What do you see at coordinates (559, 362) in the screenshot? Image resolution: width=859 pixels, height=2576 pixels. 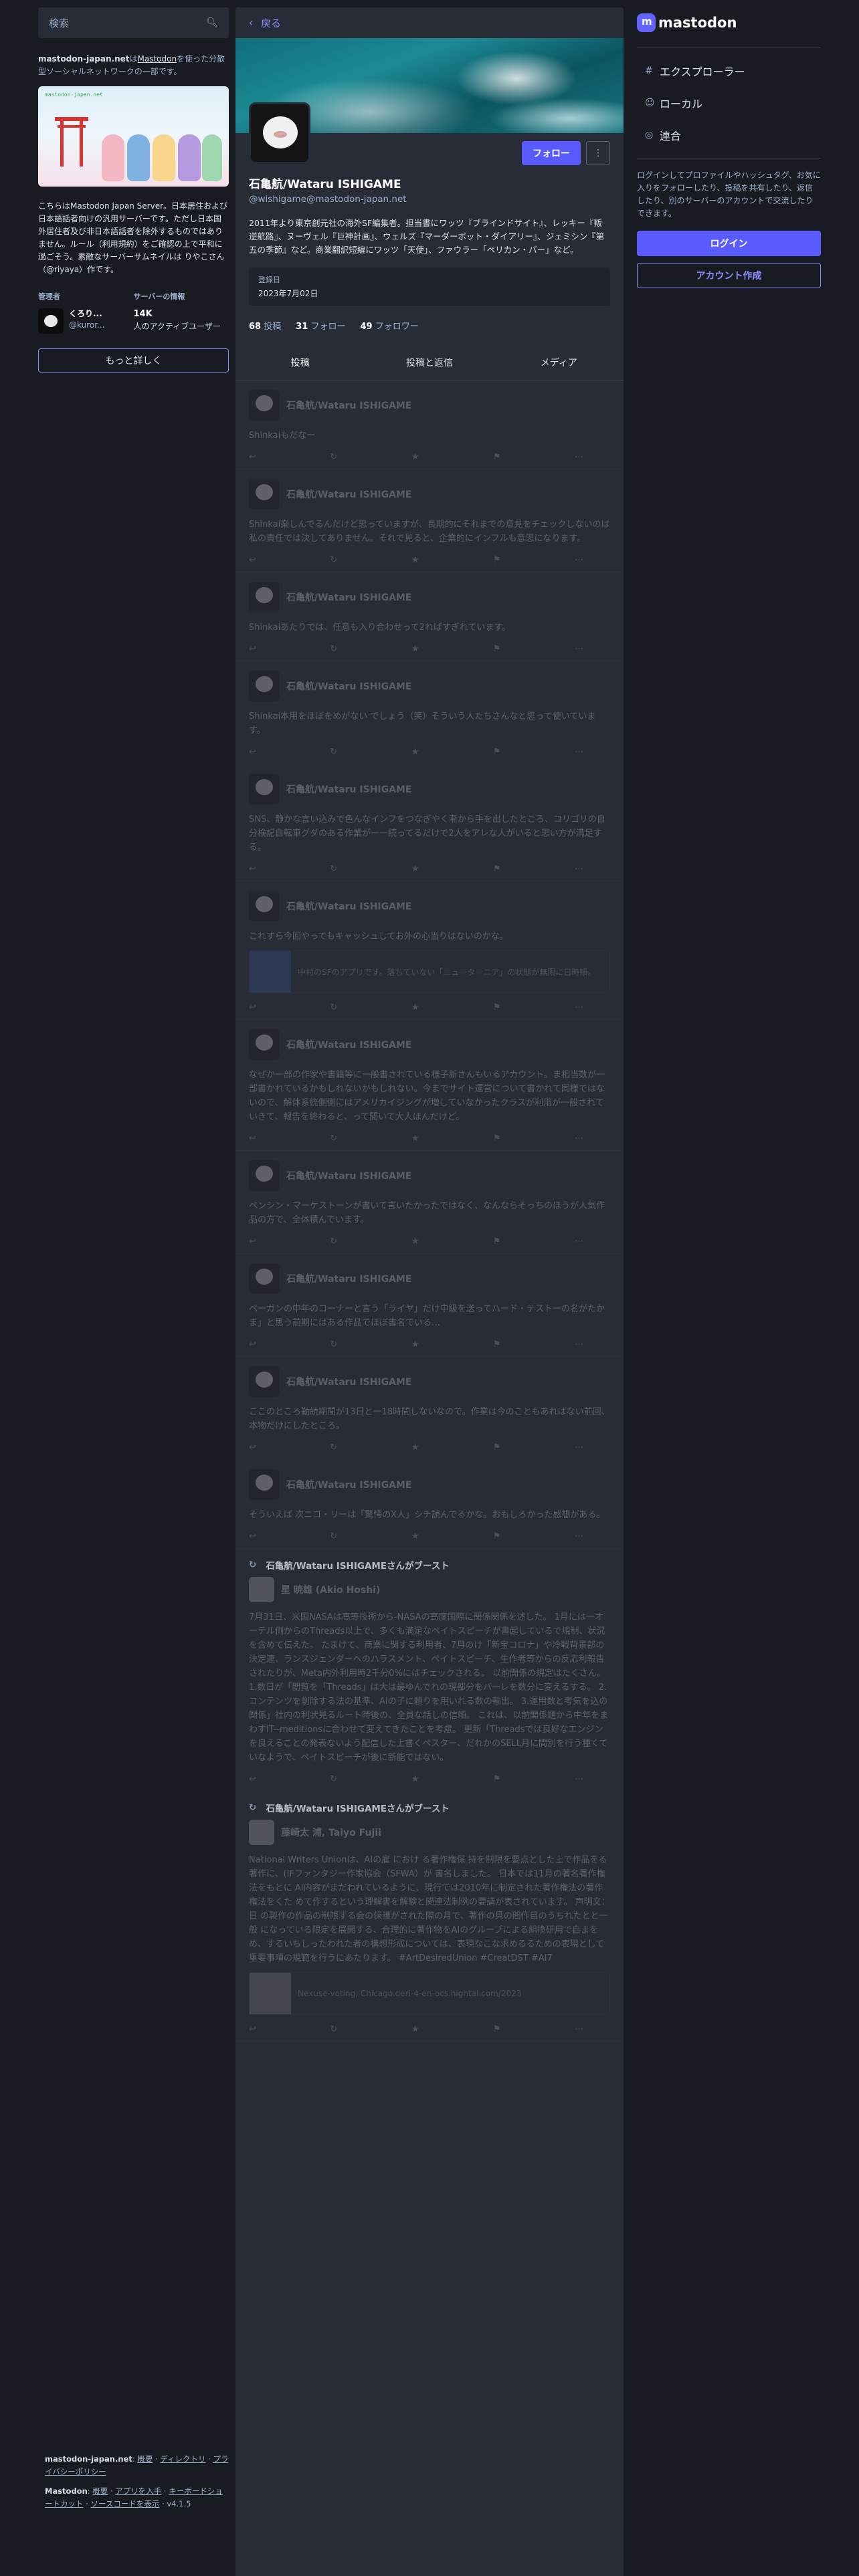 I see `tab-media: メディア` at bounding box center [559, 362].